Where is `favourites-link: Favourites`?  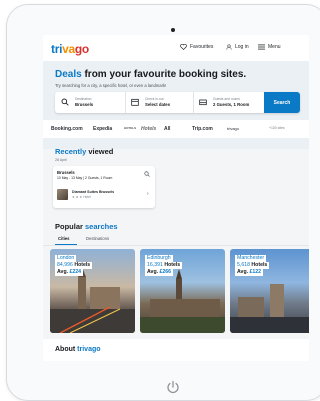 favourites-link: Favourites is located at coordinates (196, 47).